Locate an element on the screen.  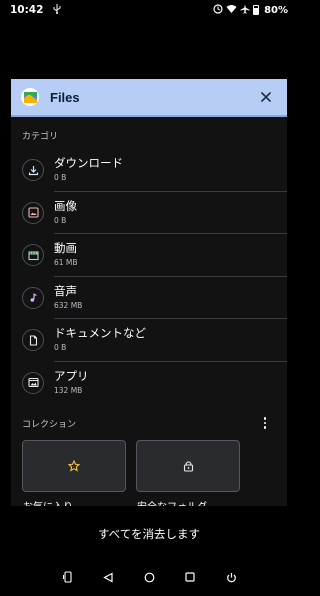
collection-cards: お気に入り 安全なフォルダ is located at coordinates (149, 476).